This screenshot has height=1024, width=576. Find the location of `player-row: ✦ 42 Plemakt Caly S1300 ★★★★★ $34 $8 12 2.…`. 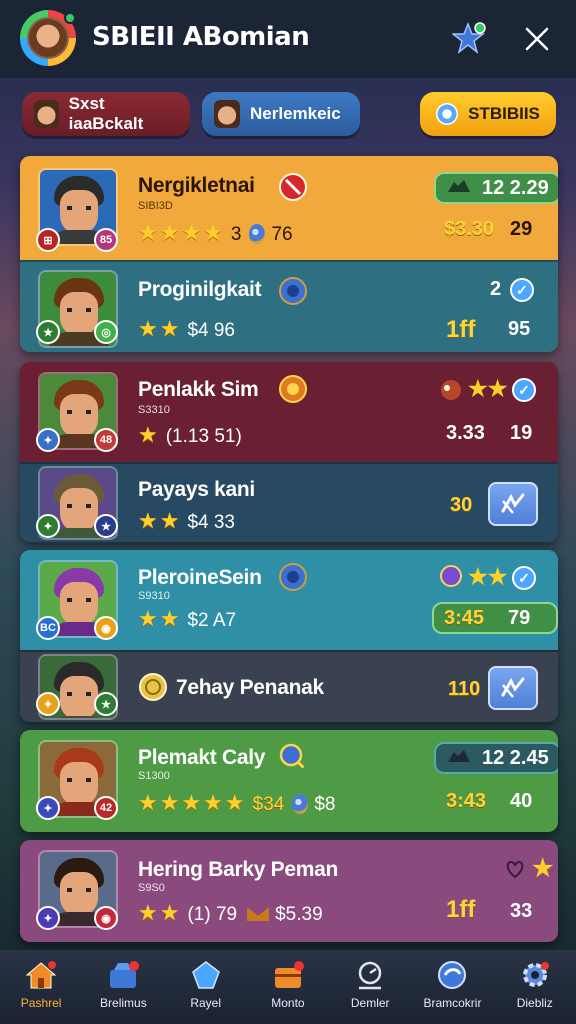

player-row: ✦ 42 Plemakt Caly S1300 ★★★★★ $34 $8 12 2.… is located at coordinates (289, 781).